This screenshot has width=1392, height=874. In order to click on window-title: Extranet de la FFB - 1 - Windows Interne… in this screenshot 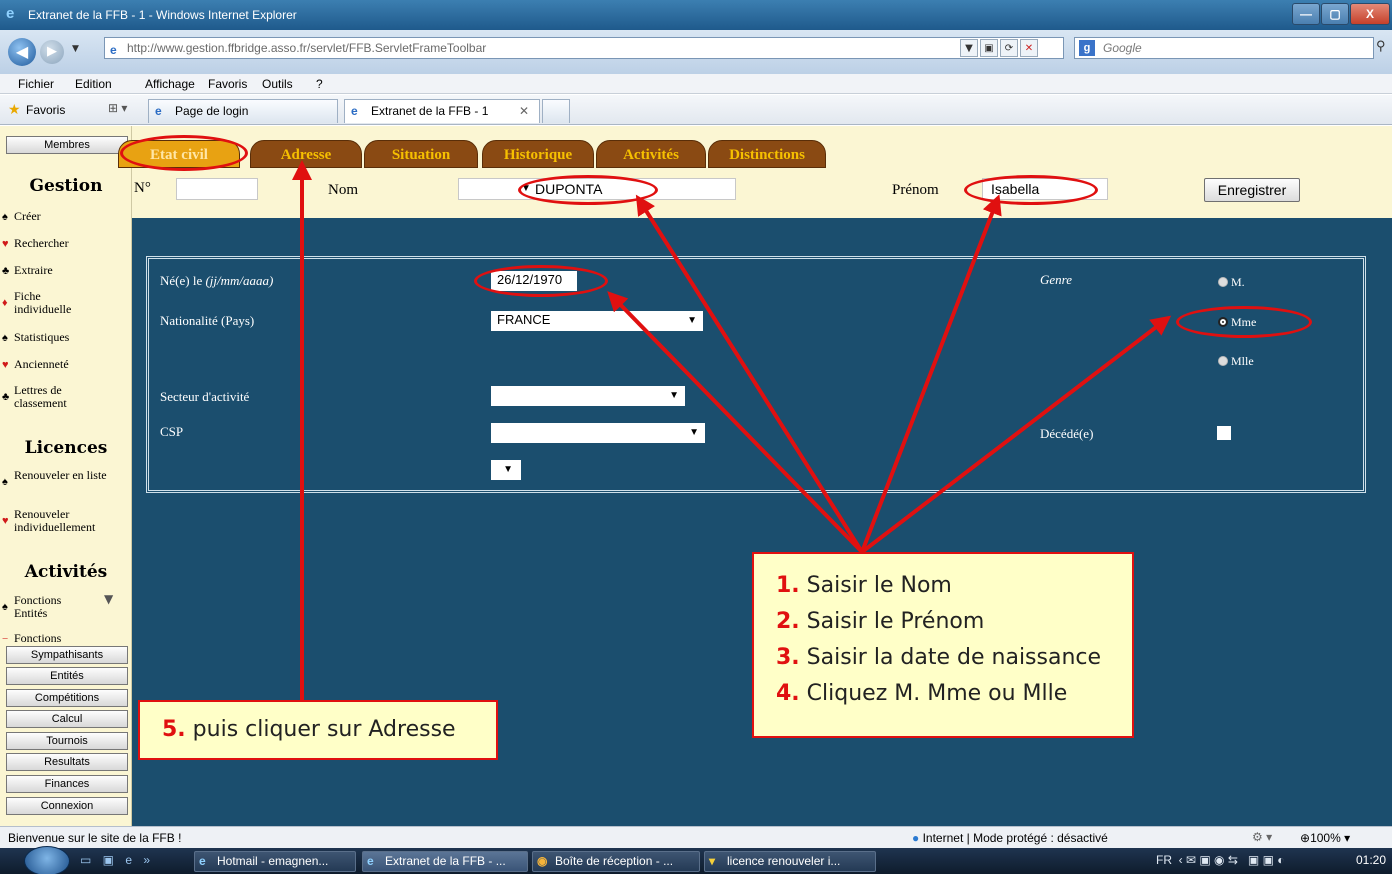, I will do `click(162, 15)`.